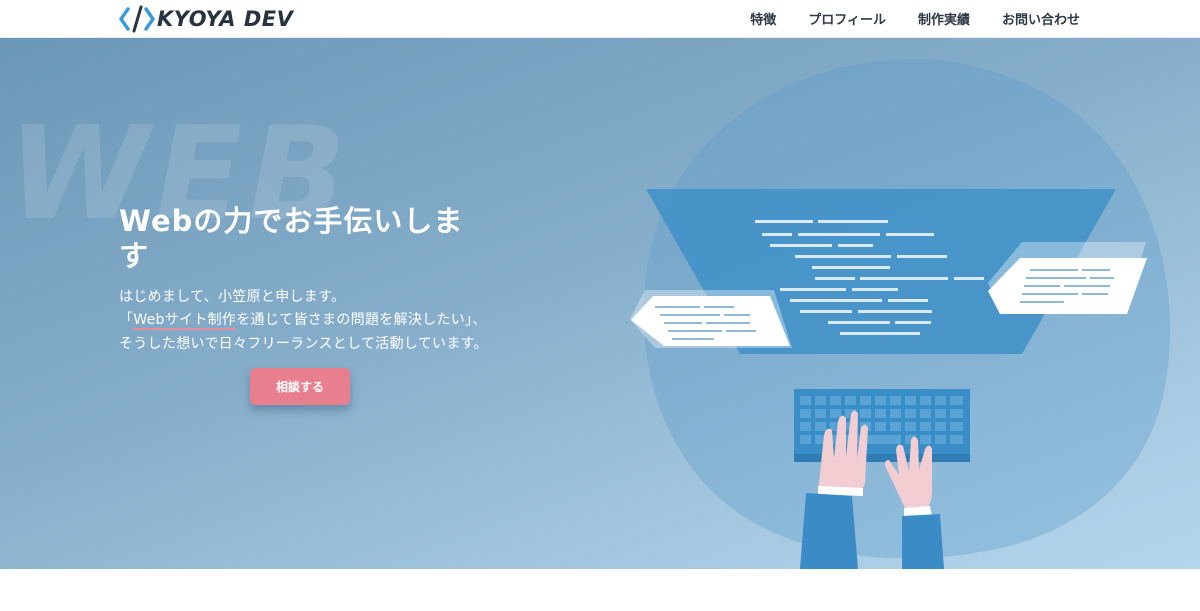  Describe the element at coordinates (915, 18) in the screenshot. I see `main-nav: 特徴 プロフィール 制作実績 お問い合わせ` at that location.